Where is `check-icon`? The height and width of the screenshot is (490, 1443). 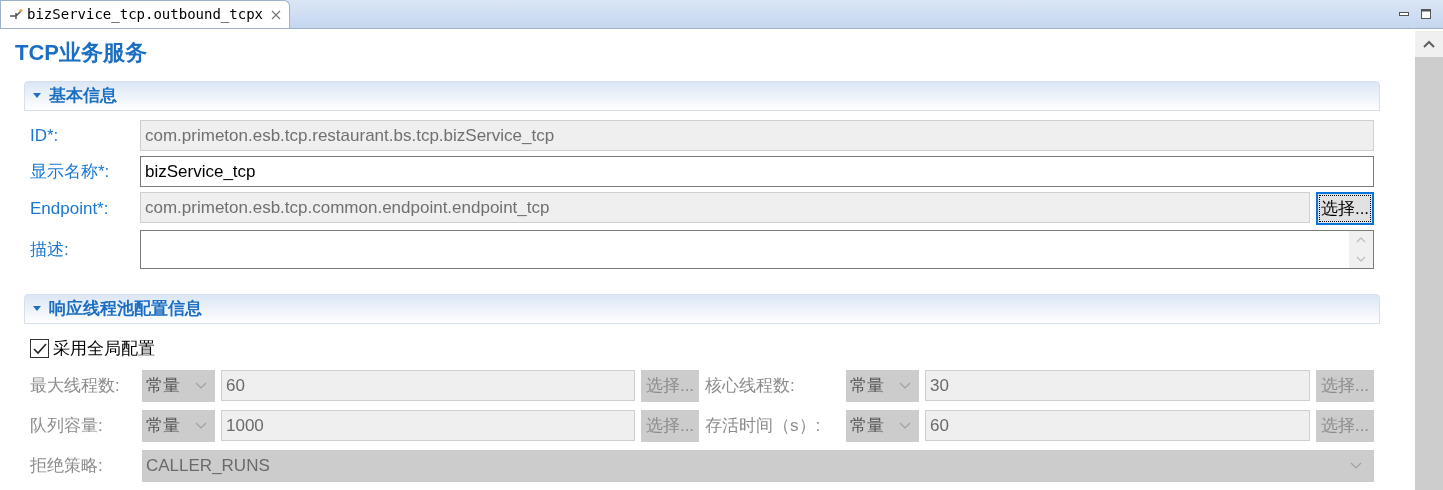
check-icon is located at coordinates (39, 348).